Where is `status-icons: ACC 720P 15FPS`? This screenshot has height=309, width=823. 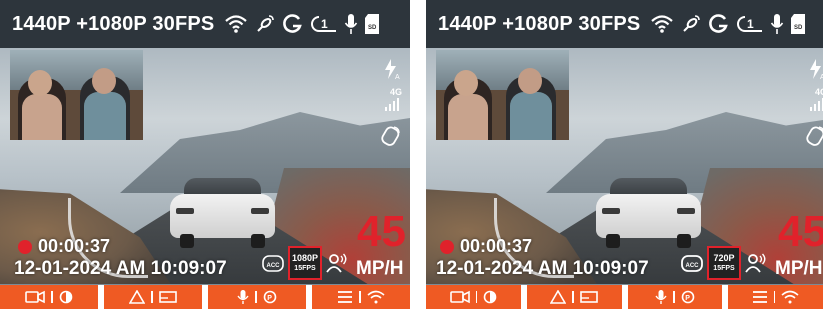
status-icons: ACC 720P 15FPS is located at coordinates (724, 263).